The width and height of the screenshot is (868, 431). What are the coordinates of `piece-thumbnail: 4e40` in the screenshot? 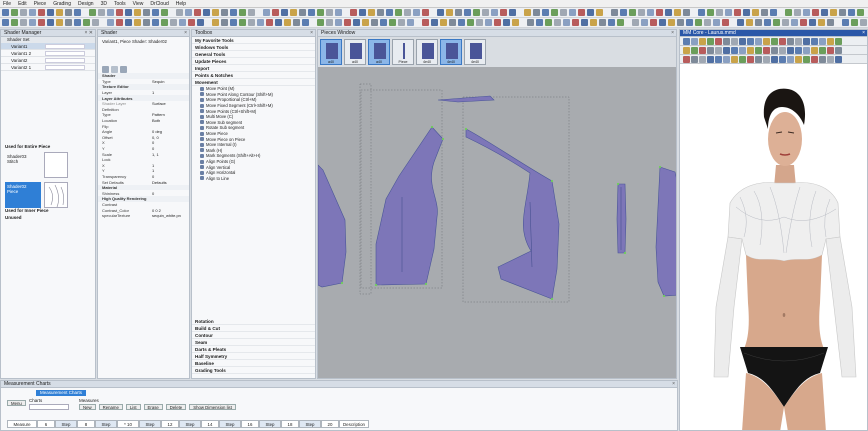 It's located at (451, 52).